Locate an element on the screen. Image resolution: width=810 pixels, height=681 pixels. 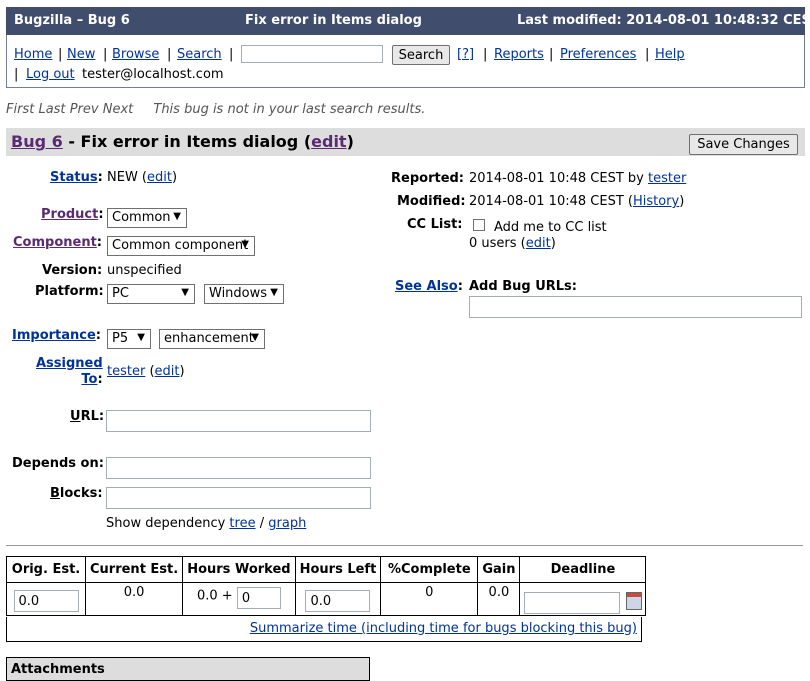
platform-label: Platform: is located at coordinates (69, 291).